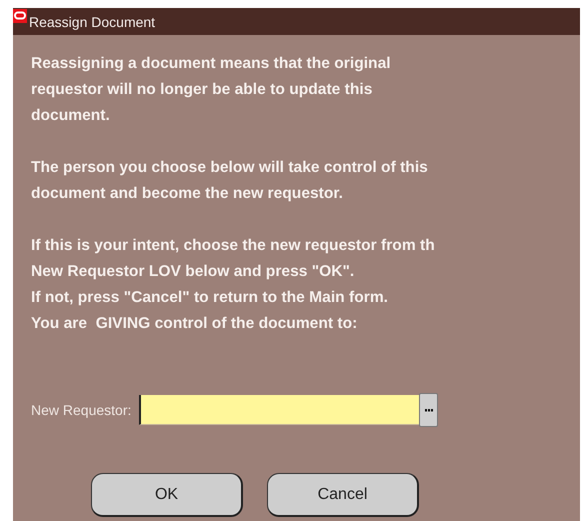 This screenshot has width=585, height=521. I want to click on list-of-values-button, so click(428, 410).